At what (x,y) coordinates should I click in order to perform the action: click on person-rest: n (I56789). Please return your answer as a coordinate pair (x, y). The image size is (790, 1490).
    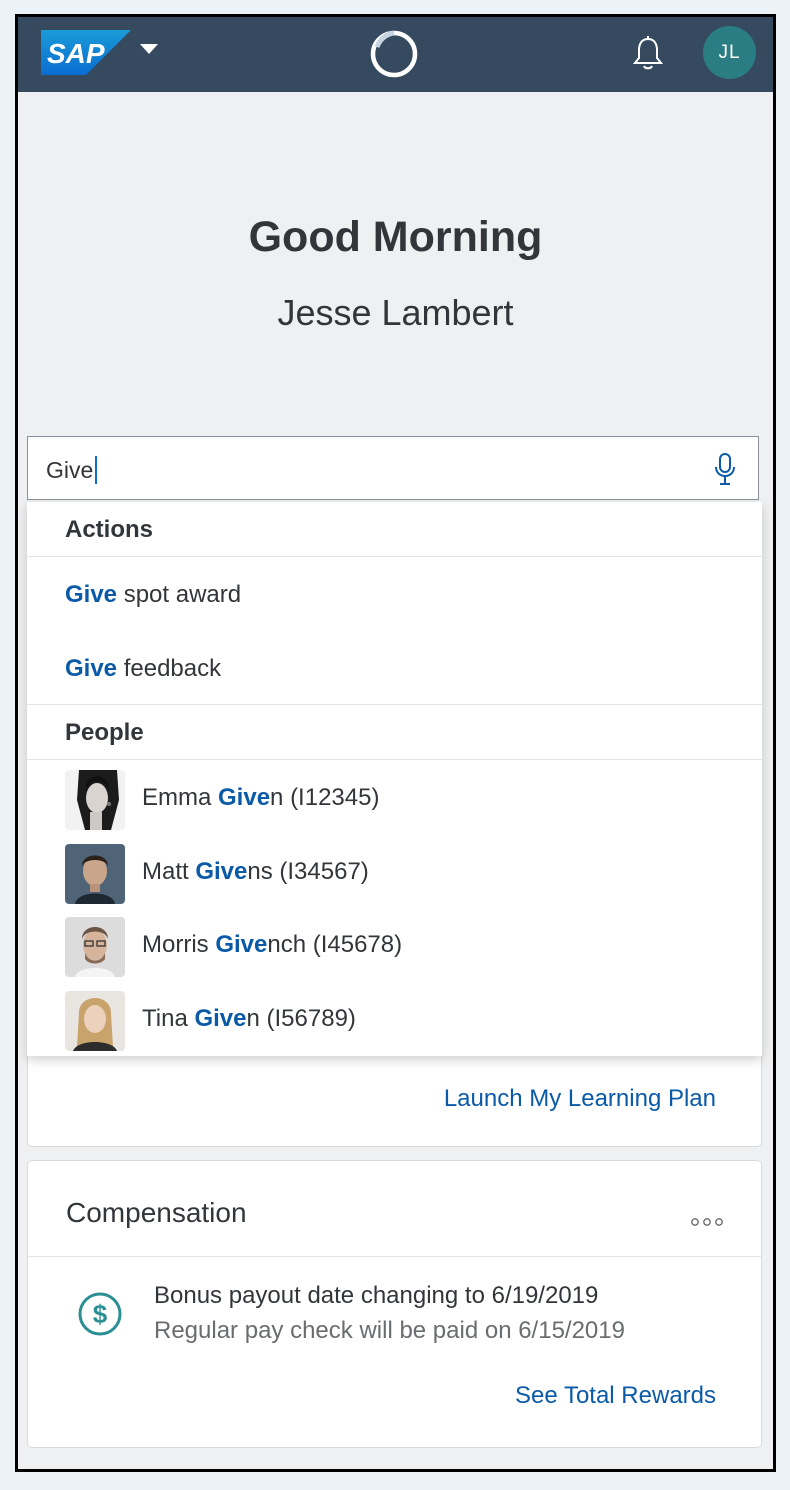
    Looking at the image, I should click on (301, 1018).